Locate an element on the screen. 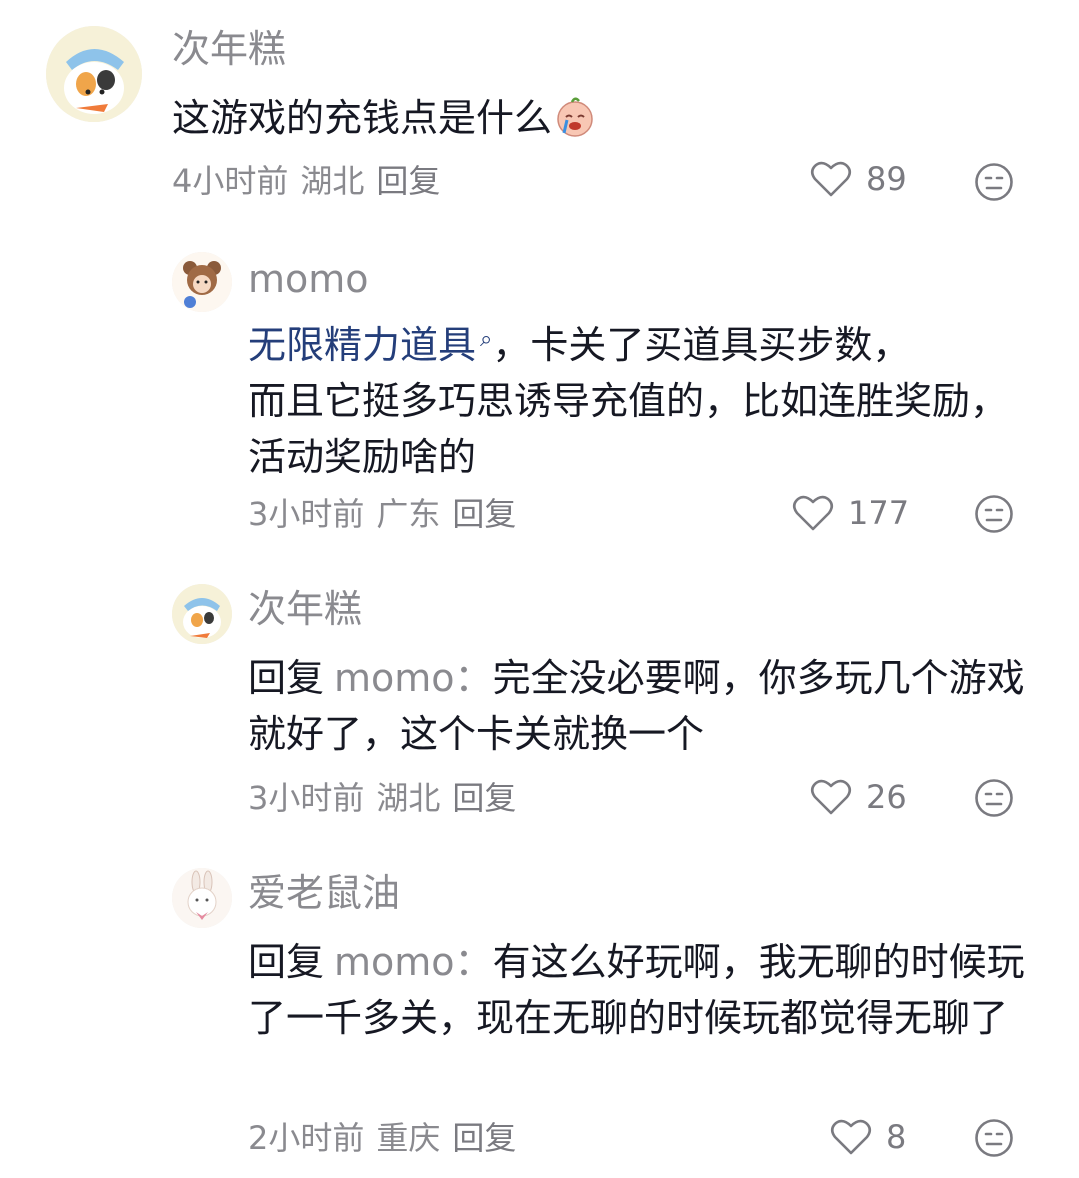 The width and height of the screenshot is (1079, 1178). search-keyword-link: 无限精力道具 is located at coordinates (362, 345).